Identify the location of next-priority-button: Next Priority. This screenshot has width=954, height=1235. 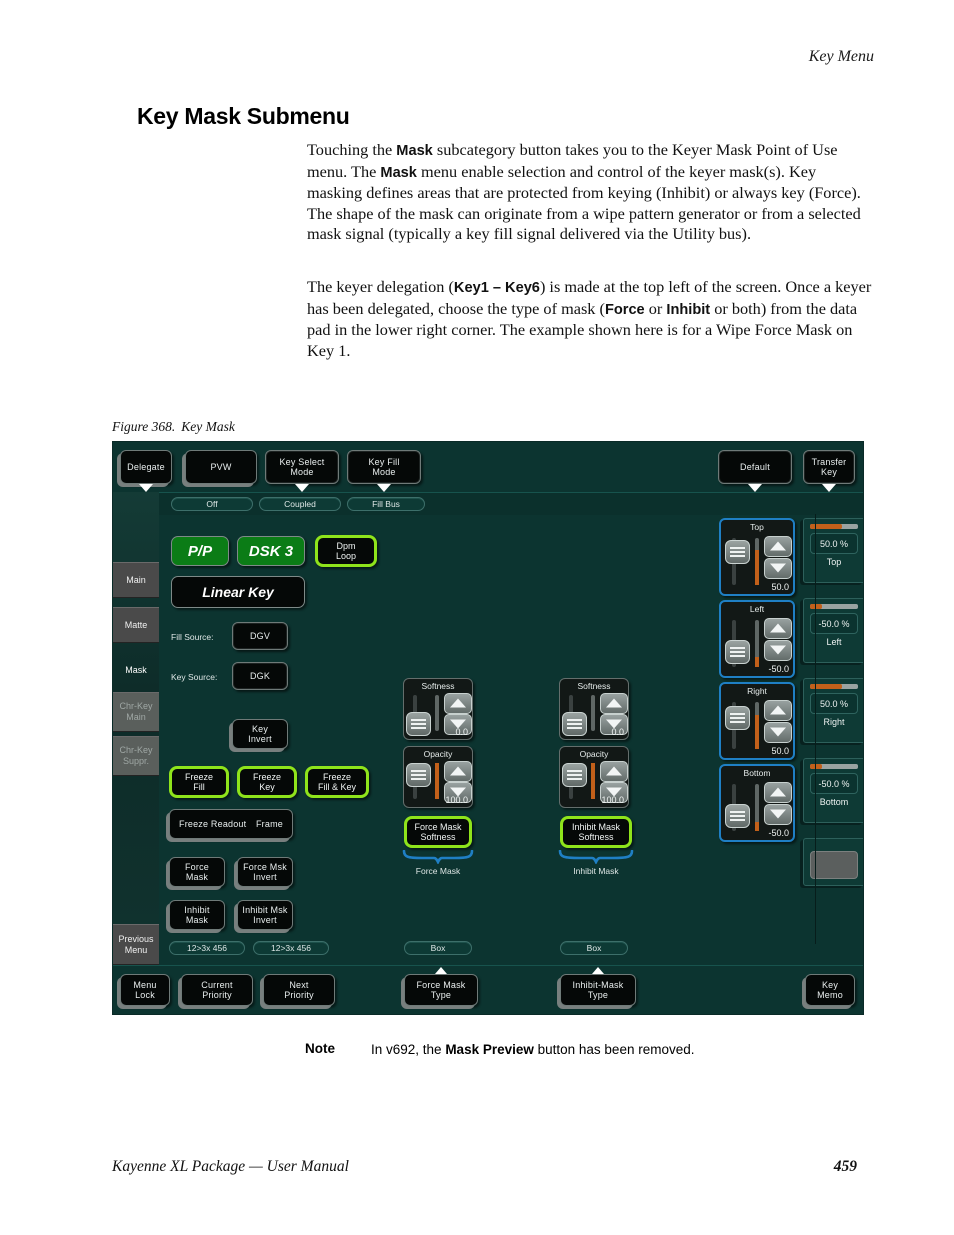
(299, 990).